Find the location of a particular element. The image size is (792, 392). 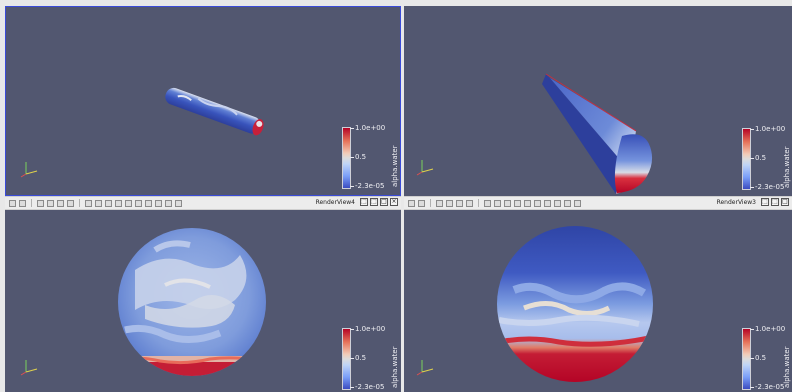

view-name-label: RenderView3 is located at coordinates (736, 202).